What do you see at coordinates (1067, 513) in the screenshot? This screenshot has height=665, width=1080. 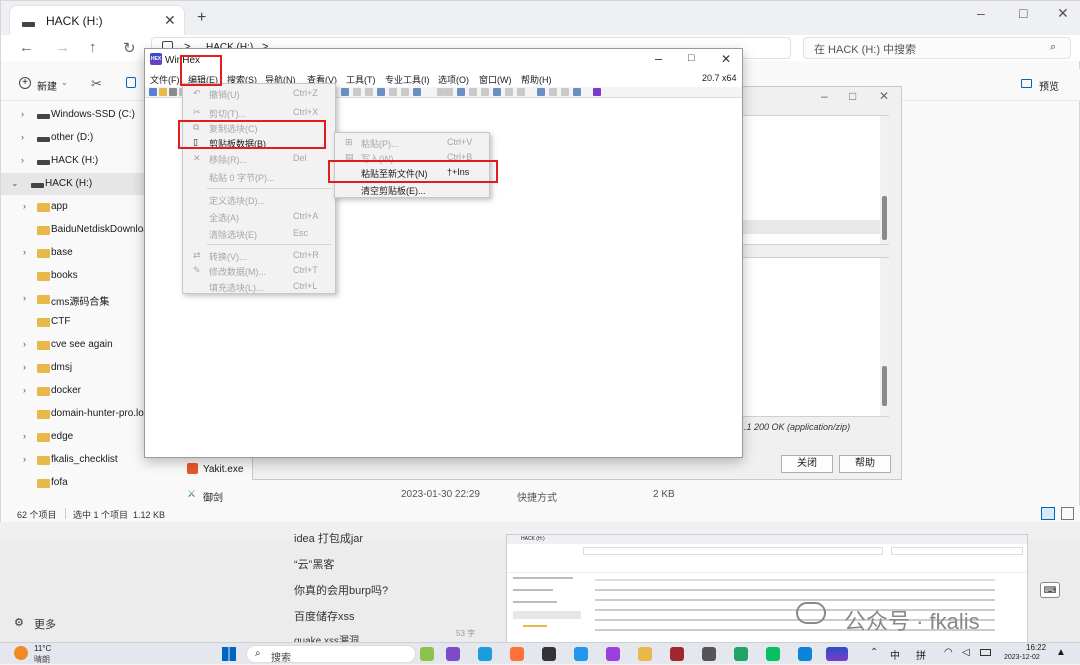 I see `tiles-view-icon` at bounding box center [1067, 513].